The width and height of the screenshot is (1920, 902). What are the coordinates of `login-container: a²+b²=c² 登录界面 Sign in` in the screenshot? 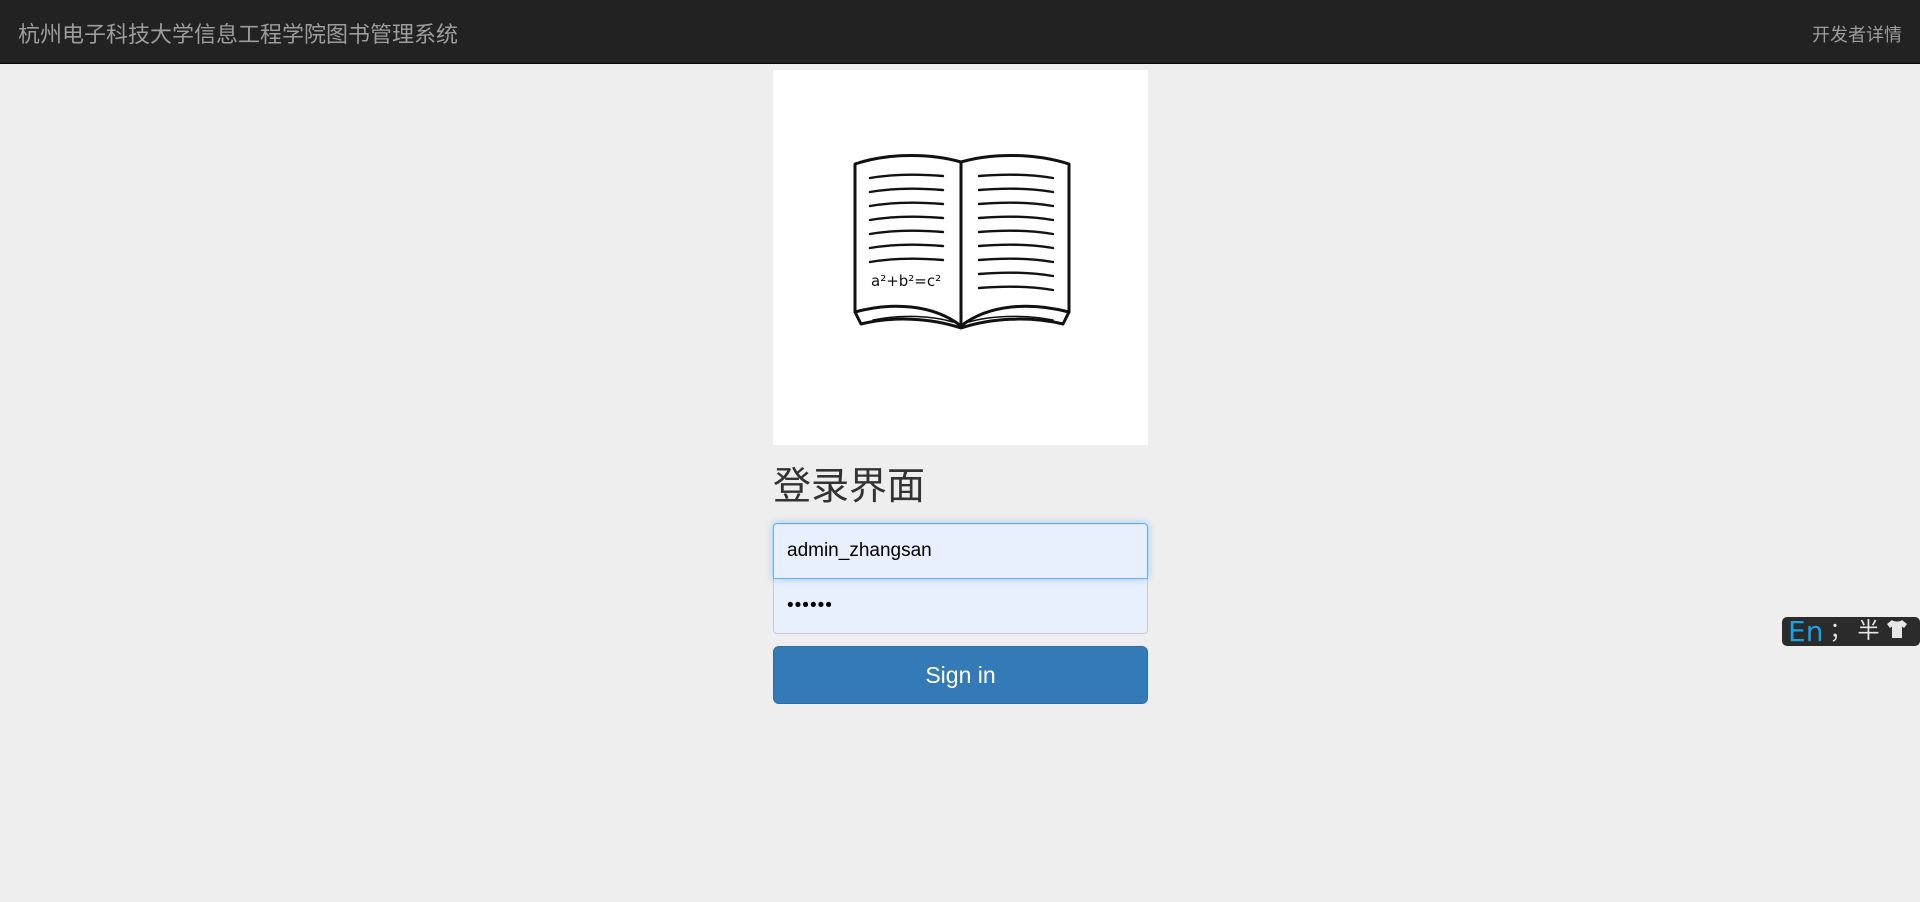 It's located at (960, 387).